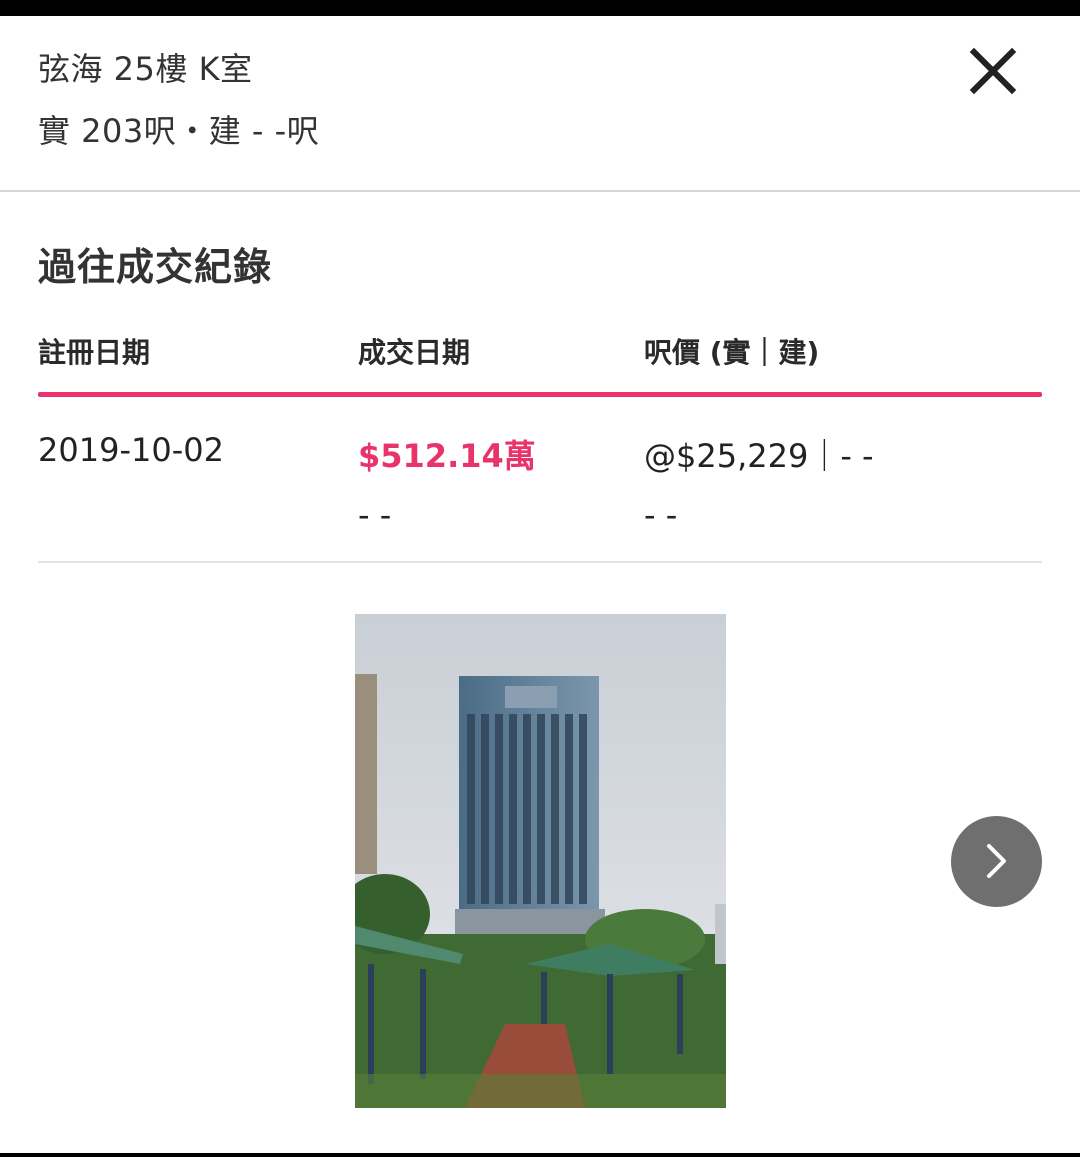  I want to click on table-header-rule, so click(540, 394).